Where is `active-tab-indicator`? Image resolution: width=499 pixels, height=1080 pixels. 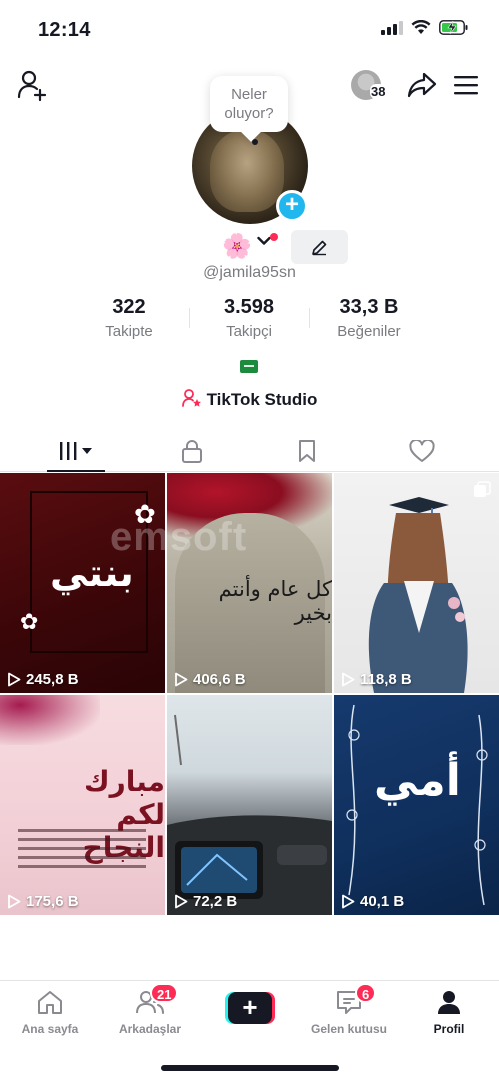 active-tab-indicator is located at coordinates (76, 471).